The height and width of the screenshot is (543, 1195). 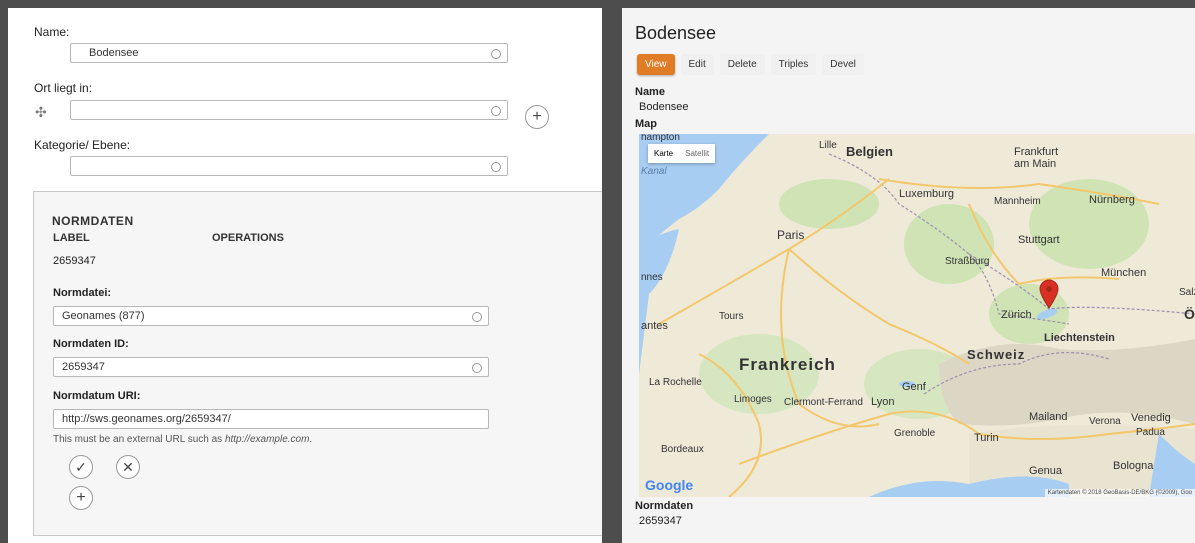 What do you see at coordinates (646, 124) in the screenshot?
I see `map-field-label: Map` at bounding box center [646, 124].